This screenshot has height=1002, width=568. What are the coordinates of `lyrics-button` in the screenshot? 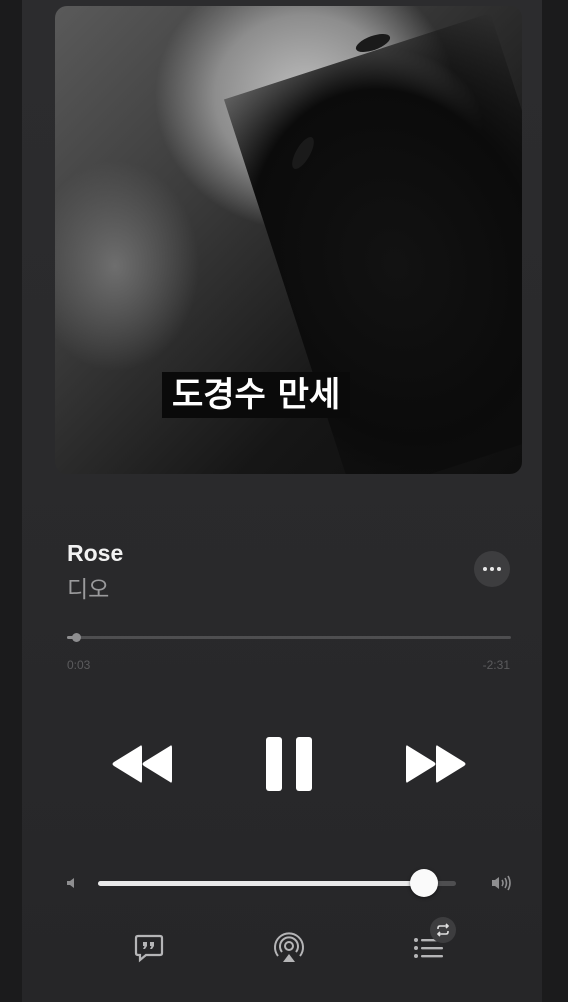 It's located at (149, 948).